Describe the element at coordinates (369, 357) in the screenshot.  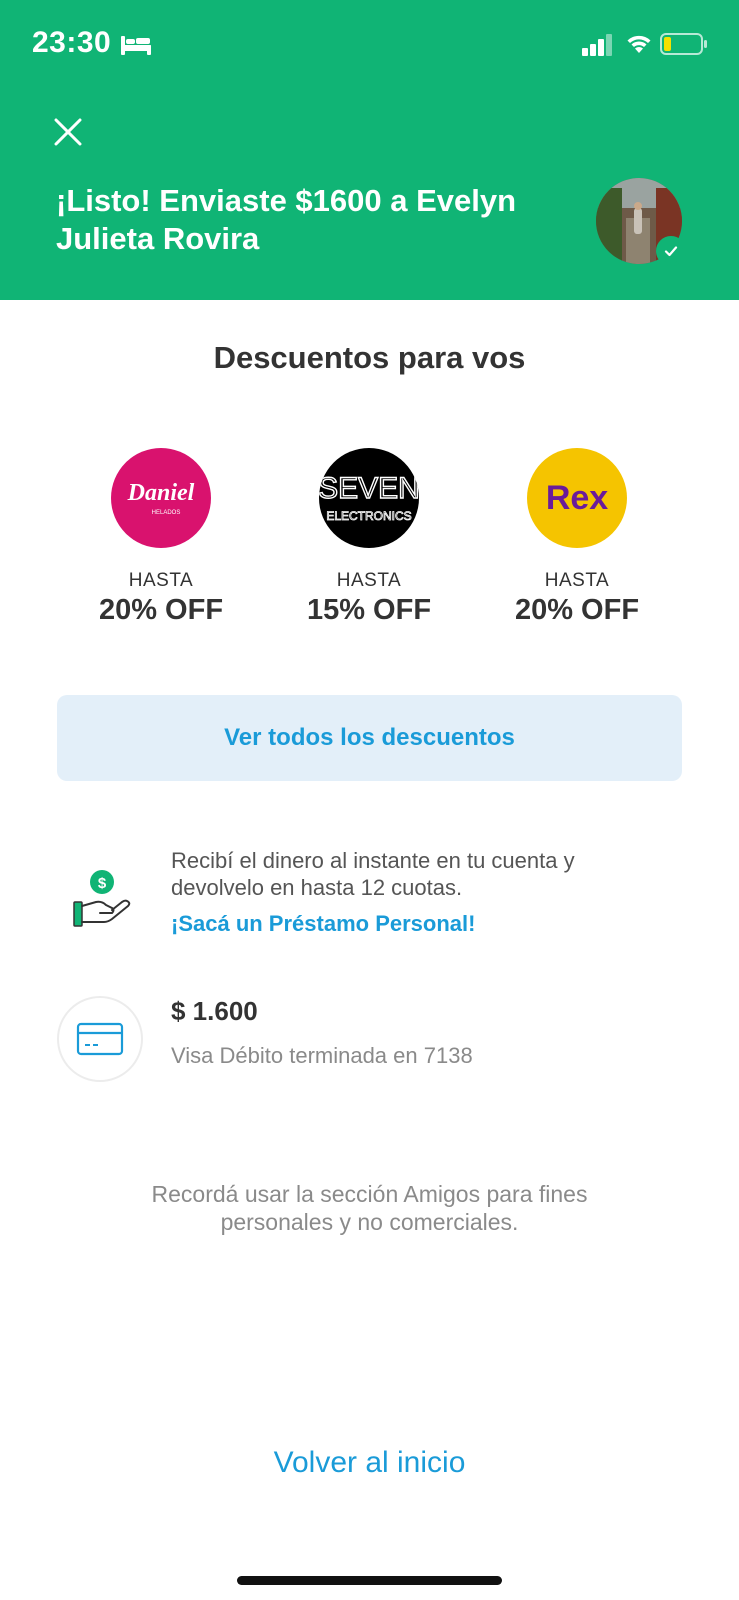
I see `discounts-title: Descuentos para vos` at that location.